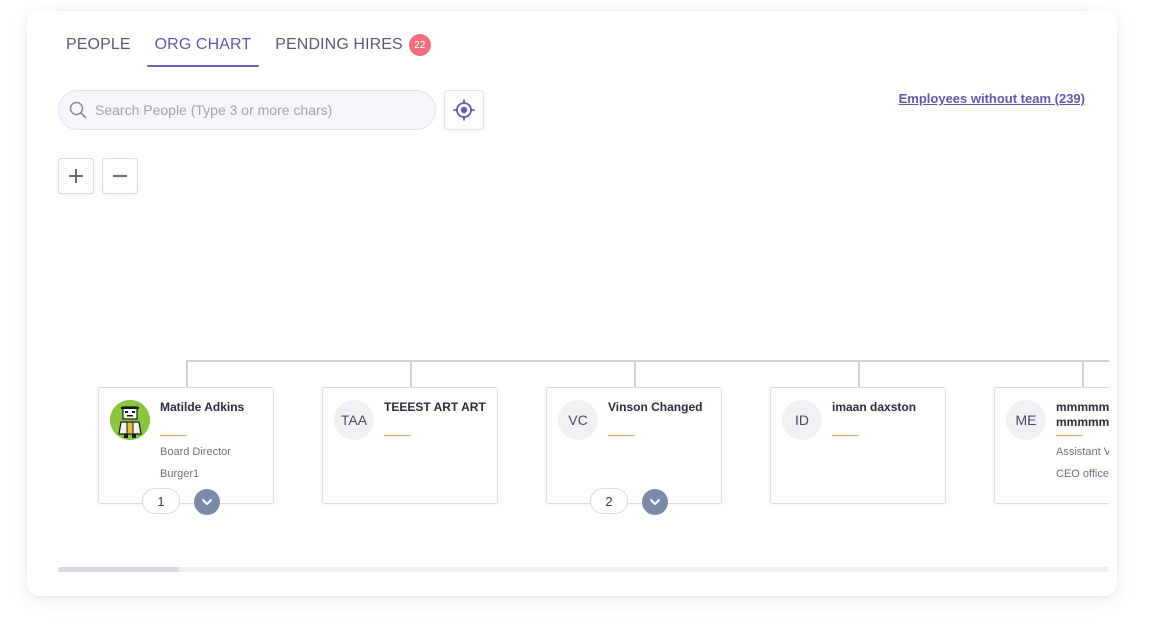 This screenshot has height=641, width=1159. What do you see at coordinates (161, 501) in the screenshot?
I see `direct-reports-count: 1` at bounding box center [161, 501].